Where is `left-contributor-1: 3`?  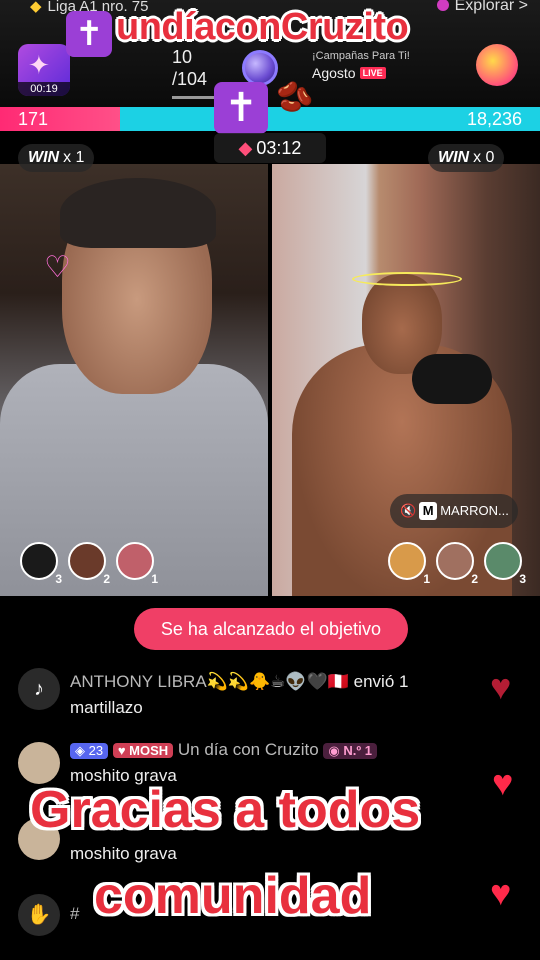
left-contributor-1: 3 is located at coordinates (41, 564).